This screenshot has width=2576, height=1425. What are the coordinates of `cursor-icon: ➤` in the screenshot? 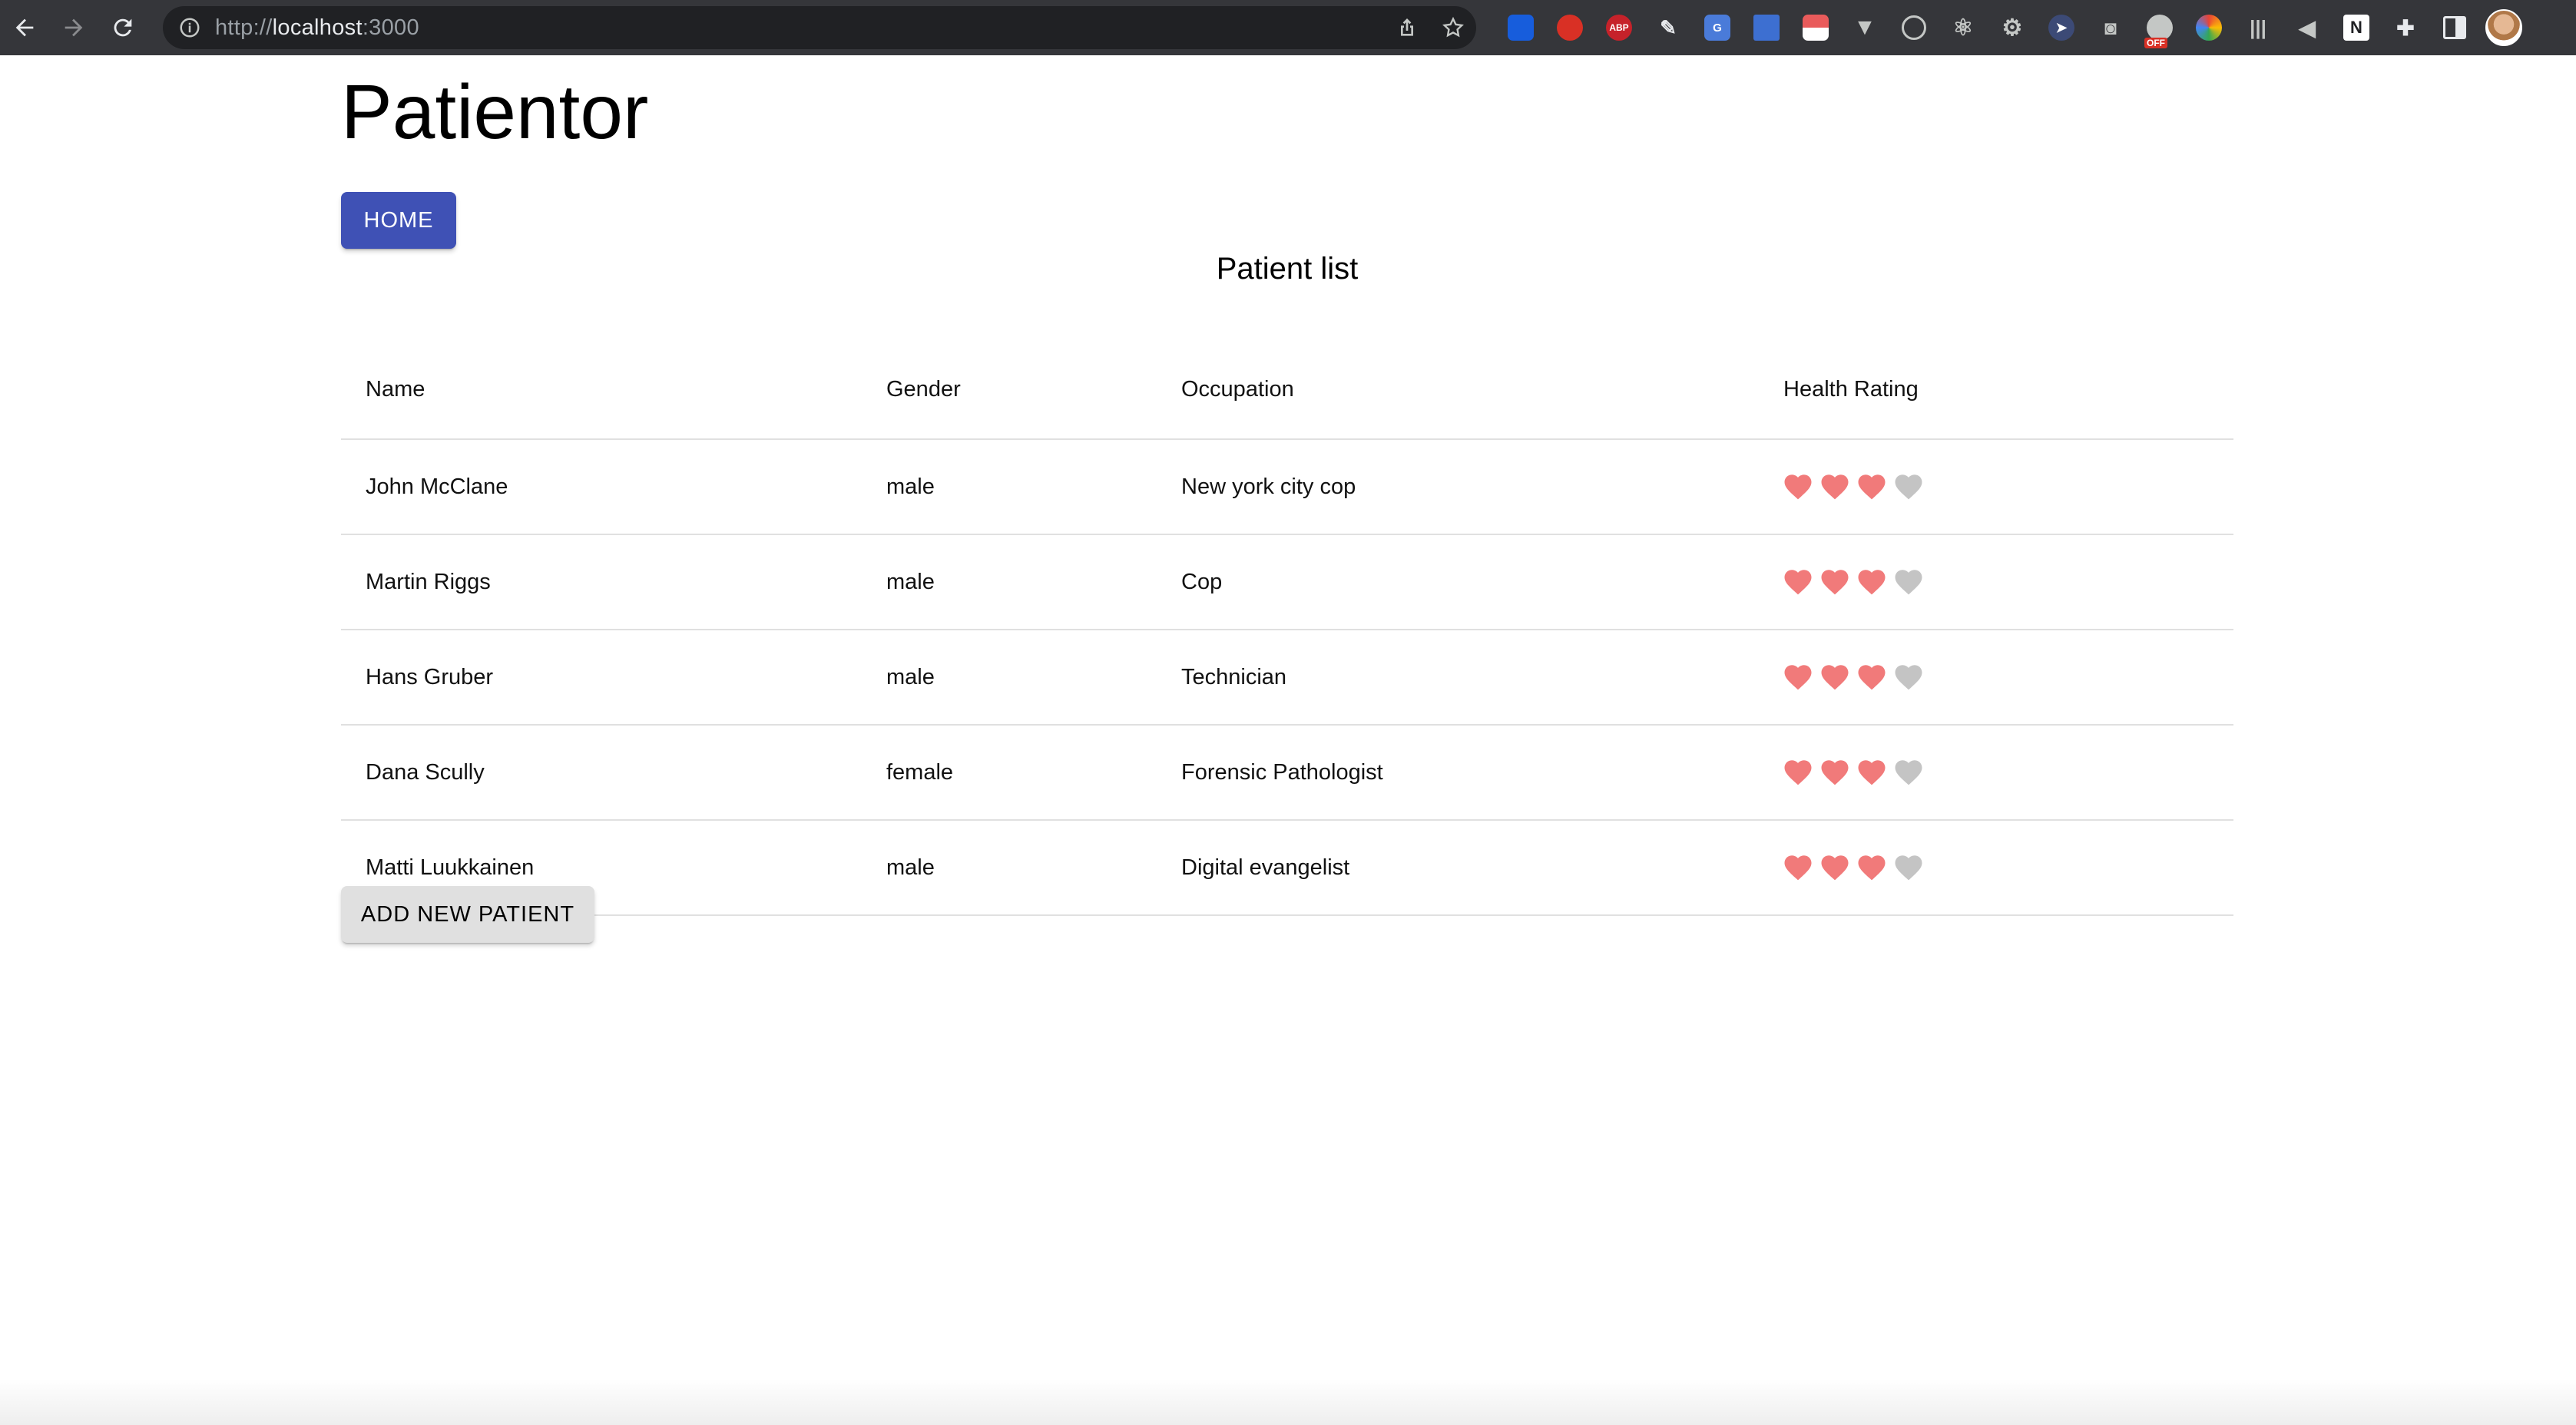 It's located at (2061, 28).